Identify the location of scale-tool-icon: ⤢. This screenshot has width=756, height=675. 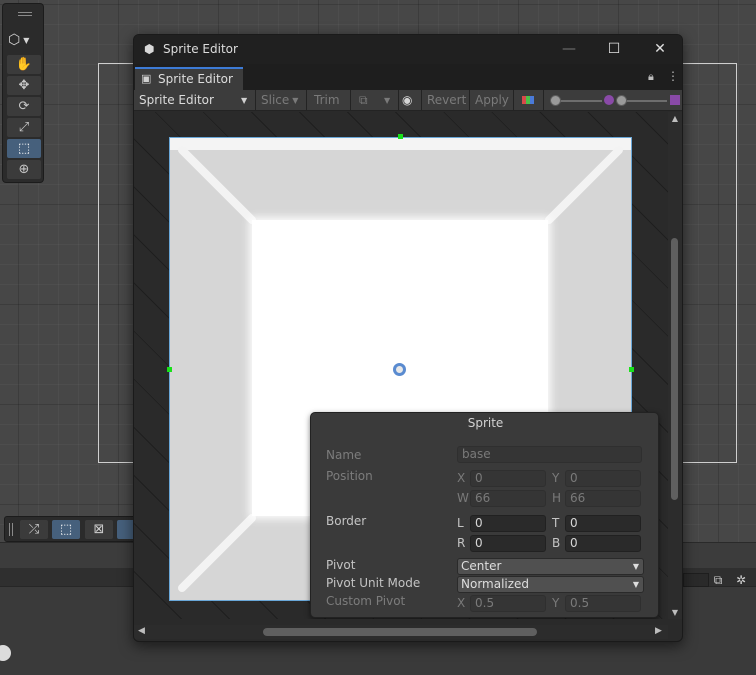
(24, 127).